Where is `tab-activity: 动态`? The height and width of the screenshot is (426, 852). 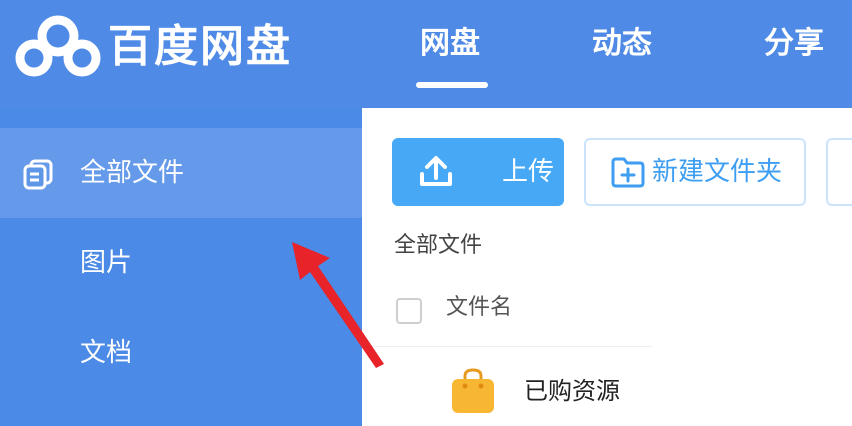 tab-activity: 动态 is located at coordinates (622, 44).